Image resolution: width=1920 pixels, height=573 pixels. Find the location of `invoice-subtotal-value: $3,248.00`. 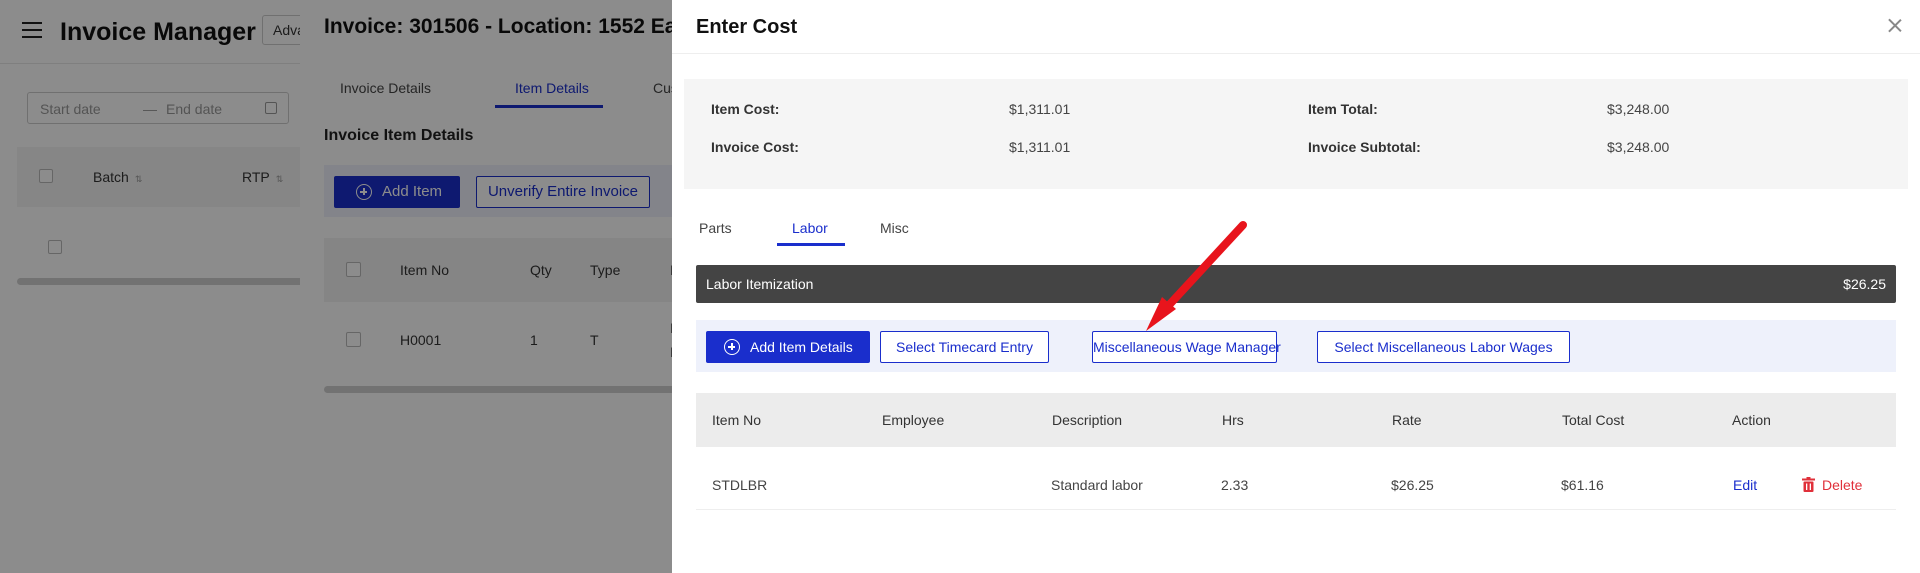

invoice-subtotal-value: $3,248.00 is located at coordinates (1638, 147).